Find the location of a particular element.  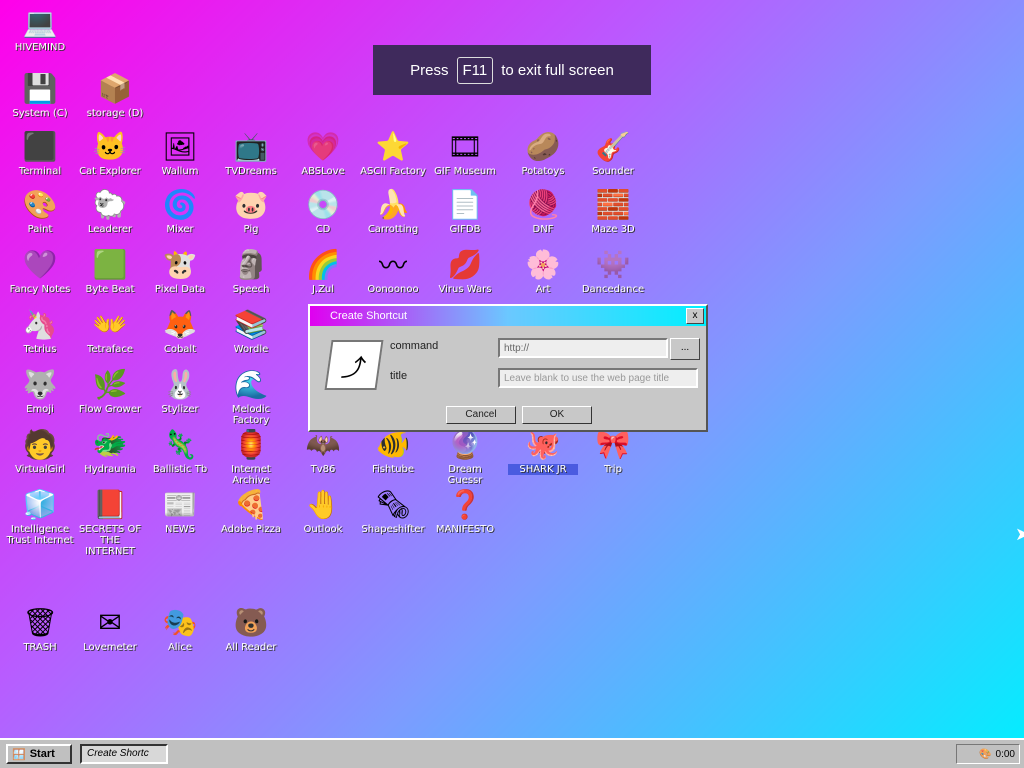

desktop-icon-label: Alice is located at coordinates (180, 647).